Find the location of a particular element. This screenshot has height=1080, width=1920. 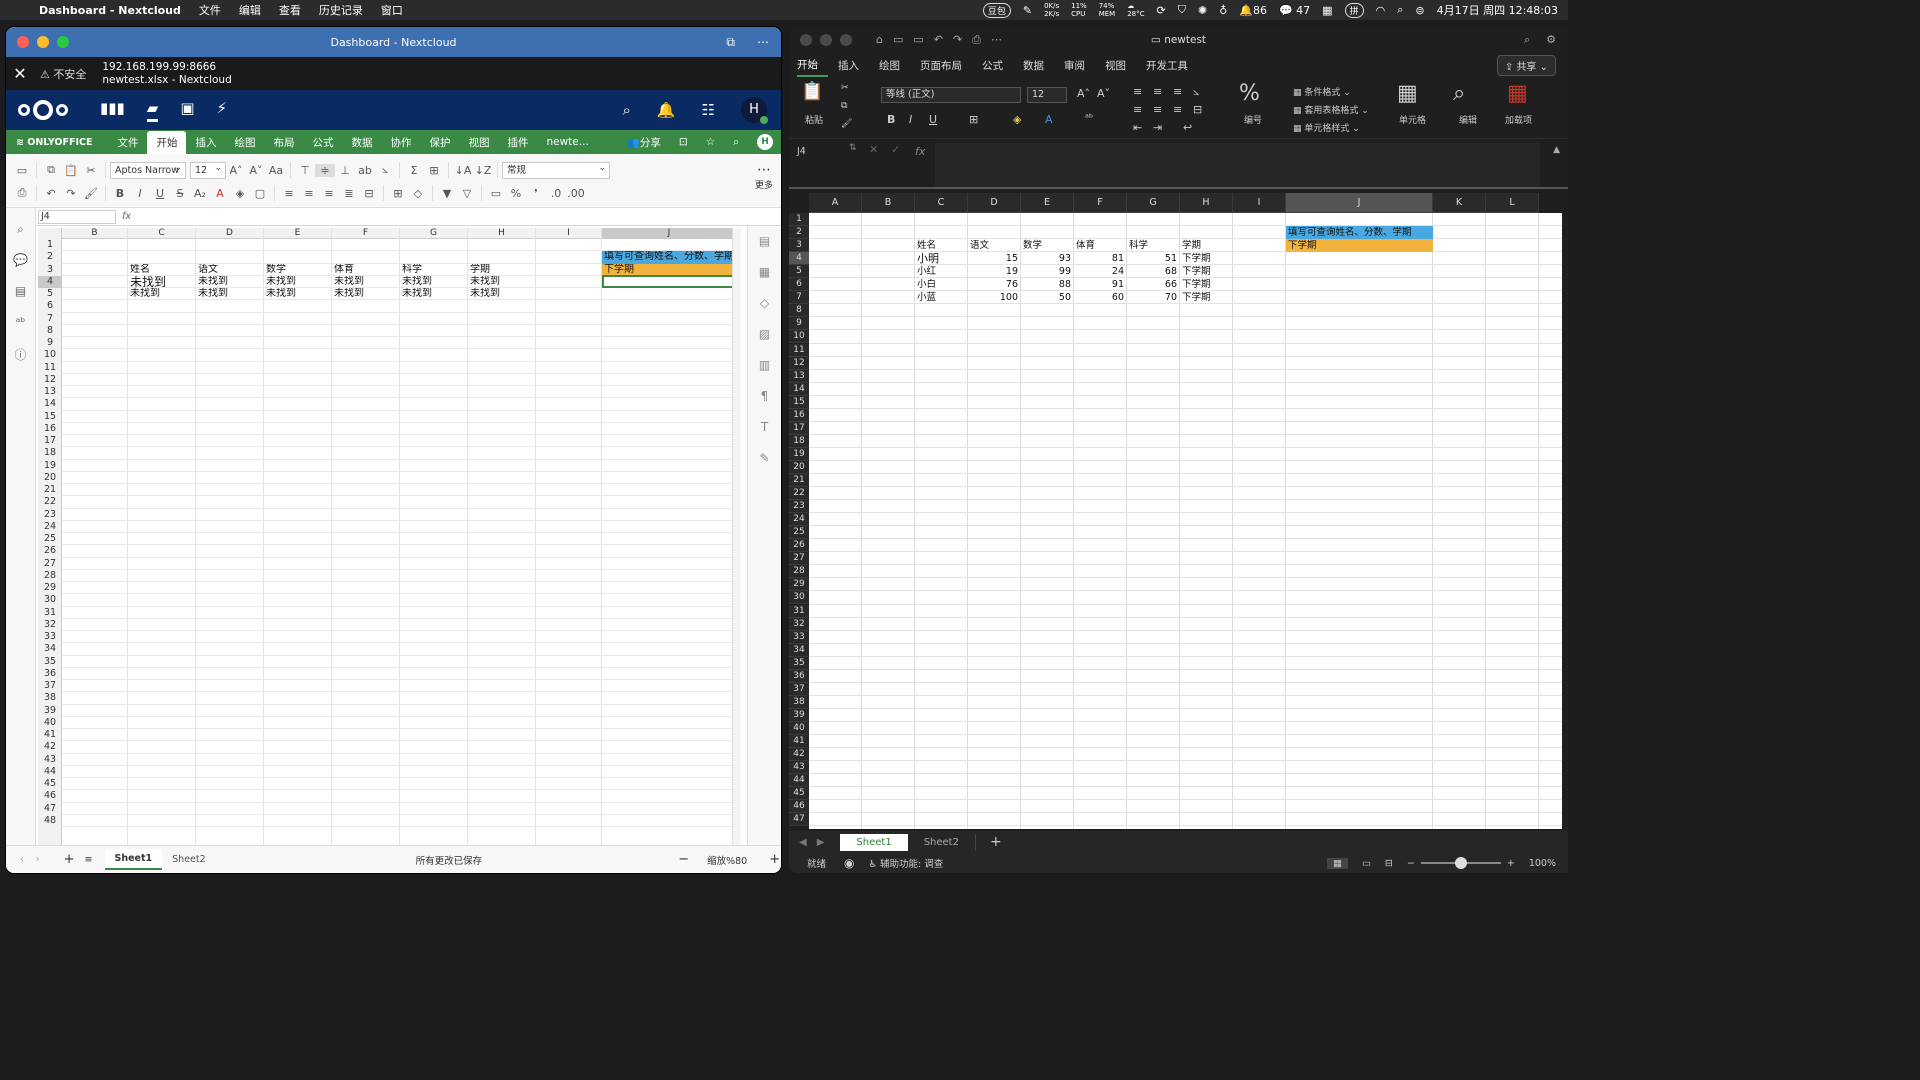

tab-formulas: 公式 is located at coordinates (992, 65).